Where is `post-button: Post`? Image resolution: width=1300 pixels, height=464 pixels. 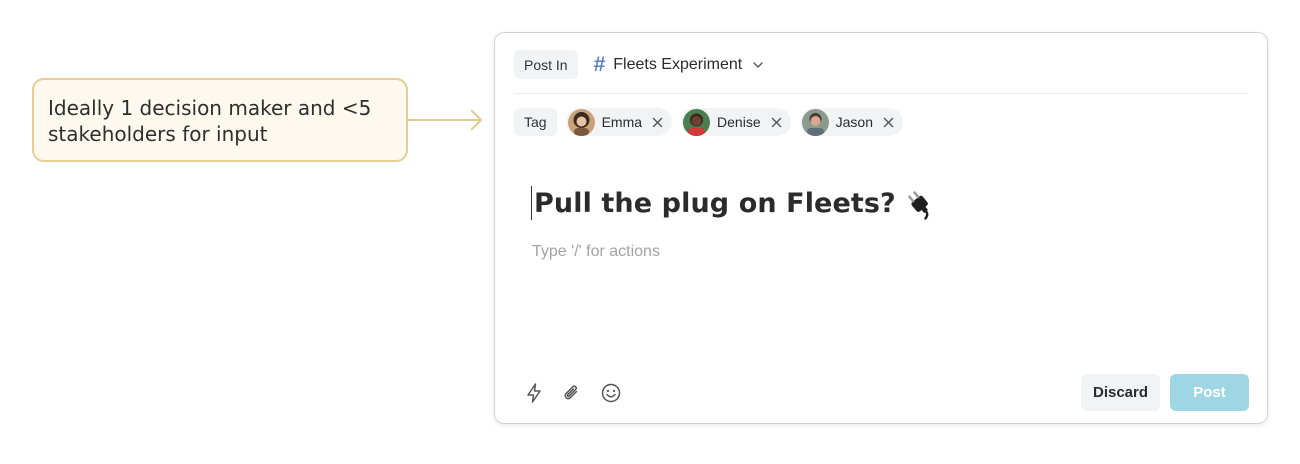 post-button: Post is located at coordinates (1209, 392).